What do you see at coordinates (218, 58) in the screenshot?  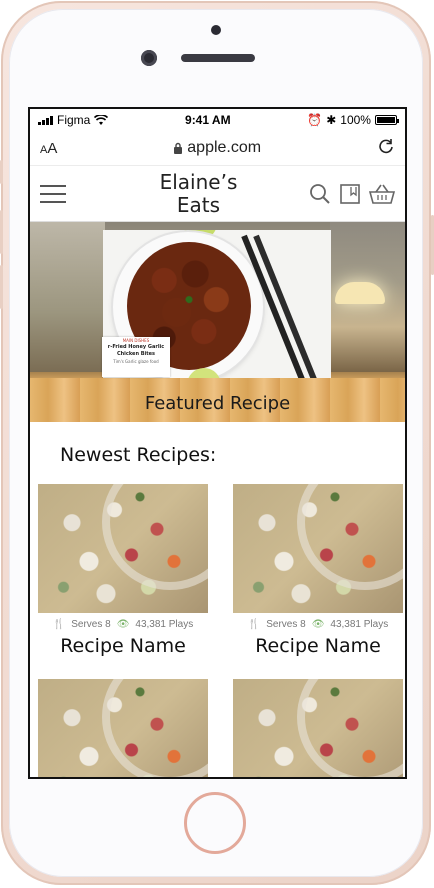 I see `earpiece-speaker` at bounding box center [218, 58].